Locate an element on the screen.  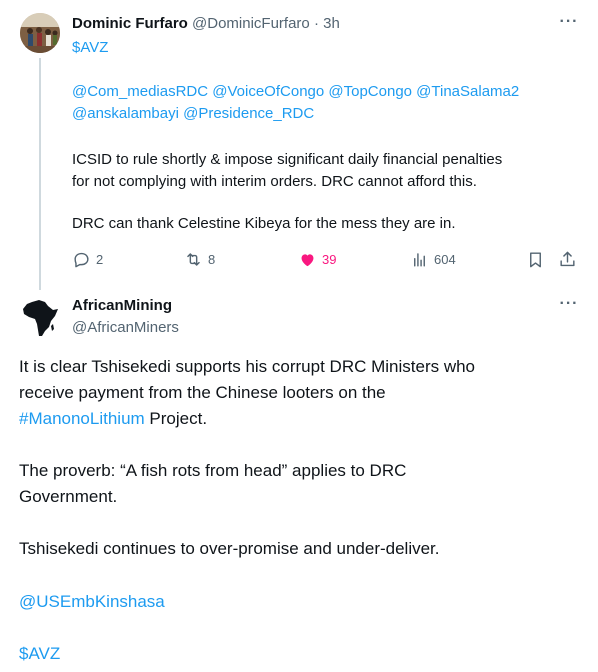
like-button: 39 is located at coordinates (317, 259).